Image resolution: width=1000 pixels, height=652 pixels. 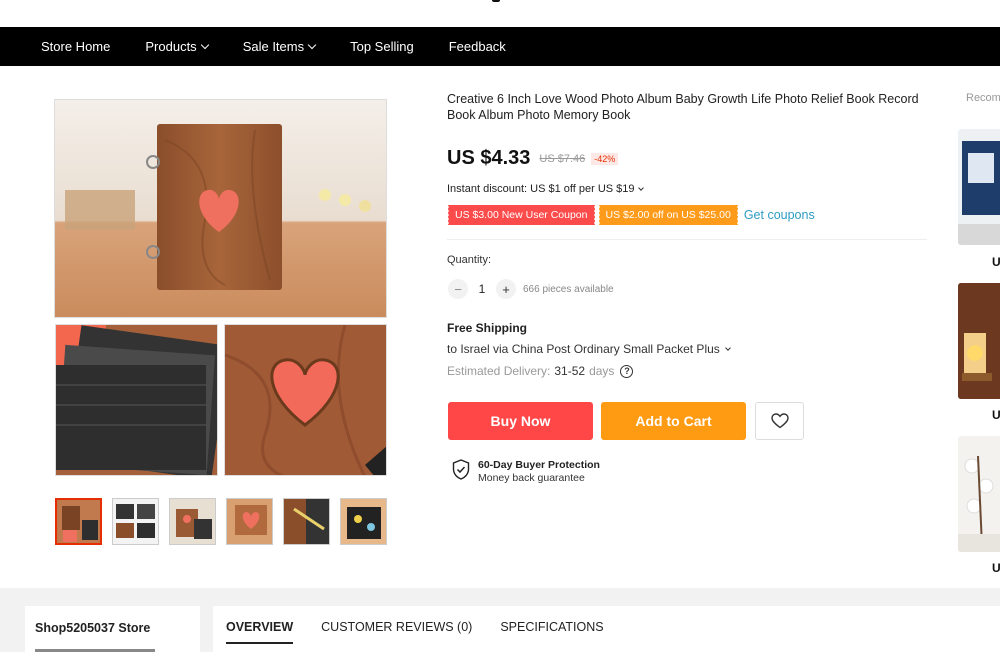 What do you see at coordinates (75, 46) in the screenshot?
I see `nav-store-home: Store Home` at bounding box center [75, 46].